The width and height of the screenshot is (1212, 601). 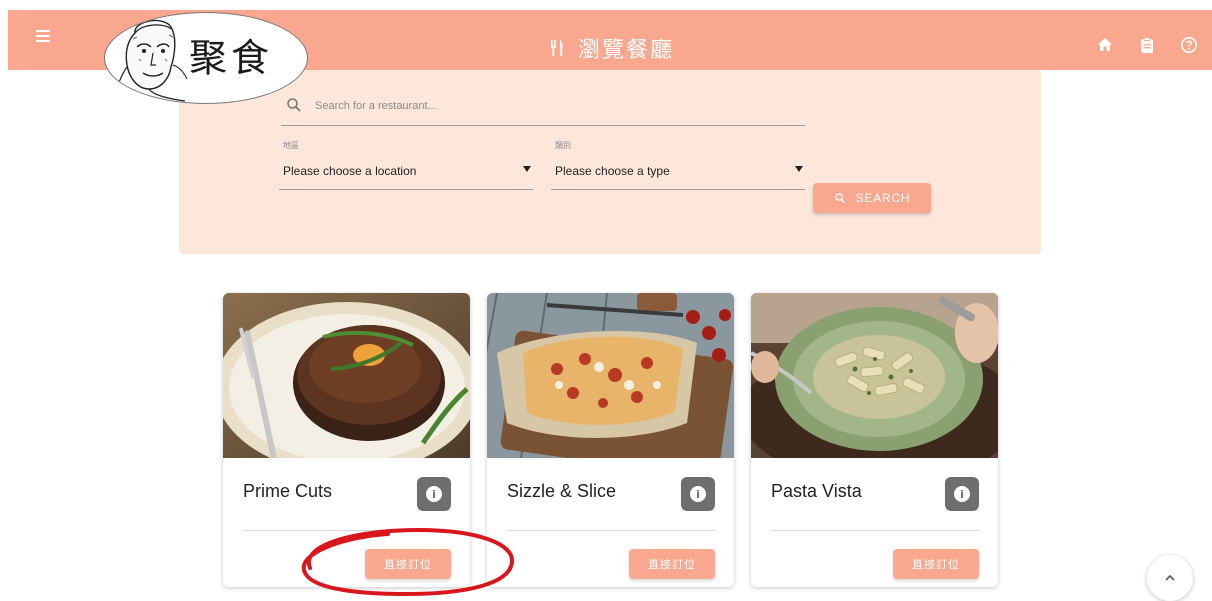 I want to click on restaurant-card: Sizzle & Slice i 直接訂位, so click(x=610, y=440).